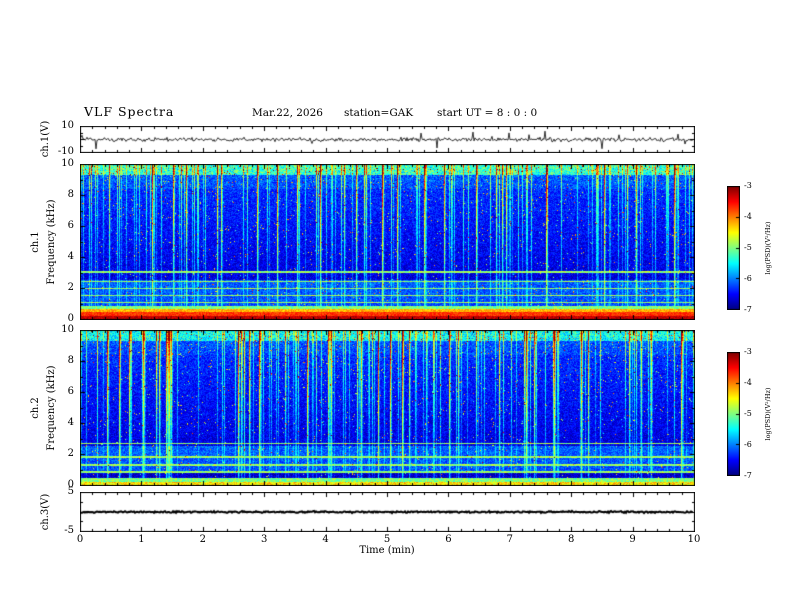  What do you see at coordinates (632, 539) in the screenshot?
I see `x-tick-label: 9` at bounding box center [632, 539].